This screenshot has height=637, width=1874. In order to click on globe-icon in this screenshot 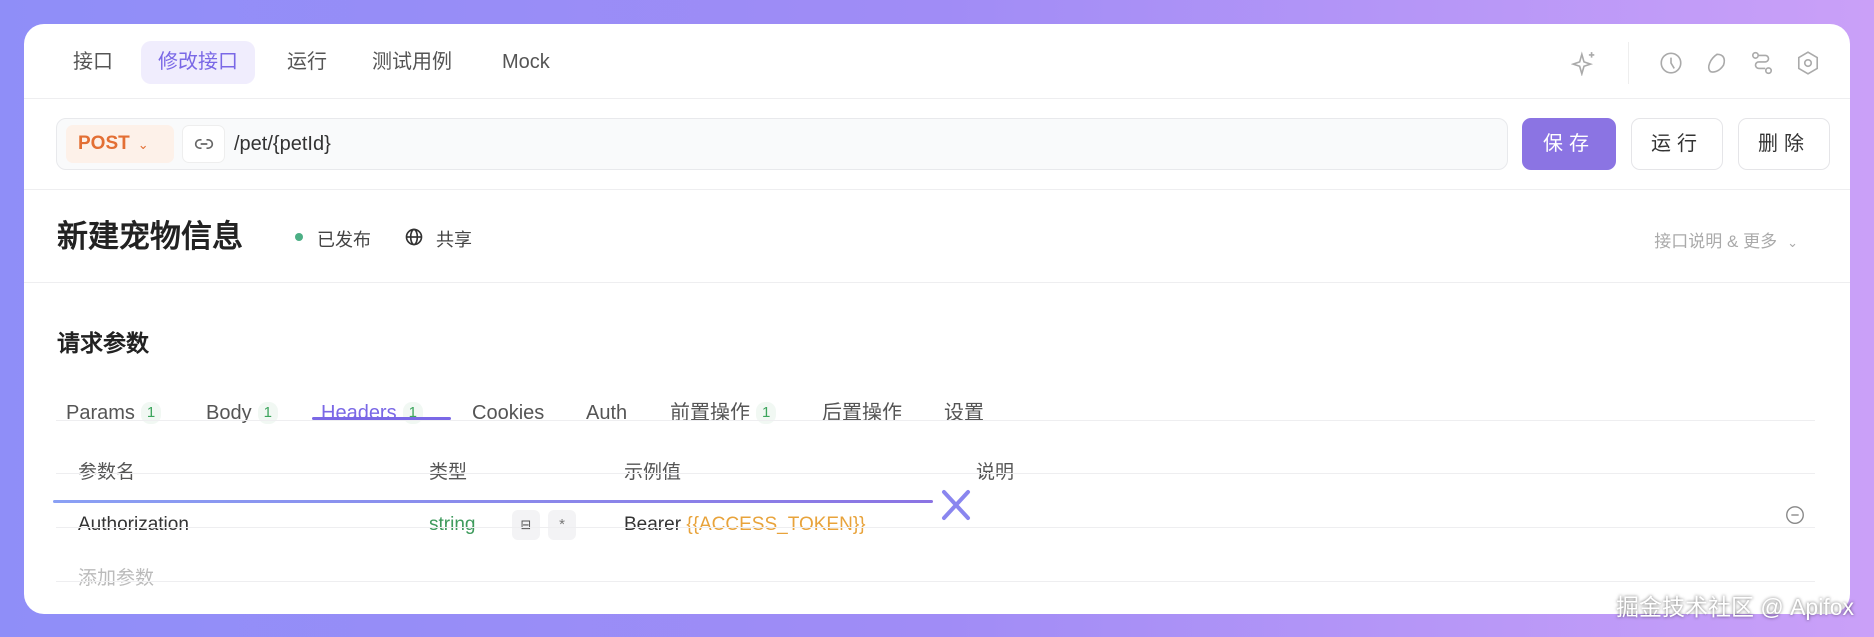, I will do `click(414, 237)`.